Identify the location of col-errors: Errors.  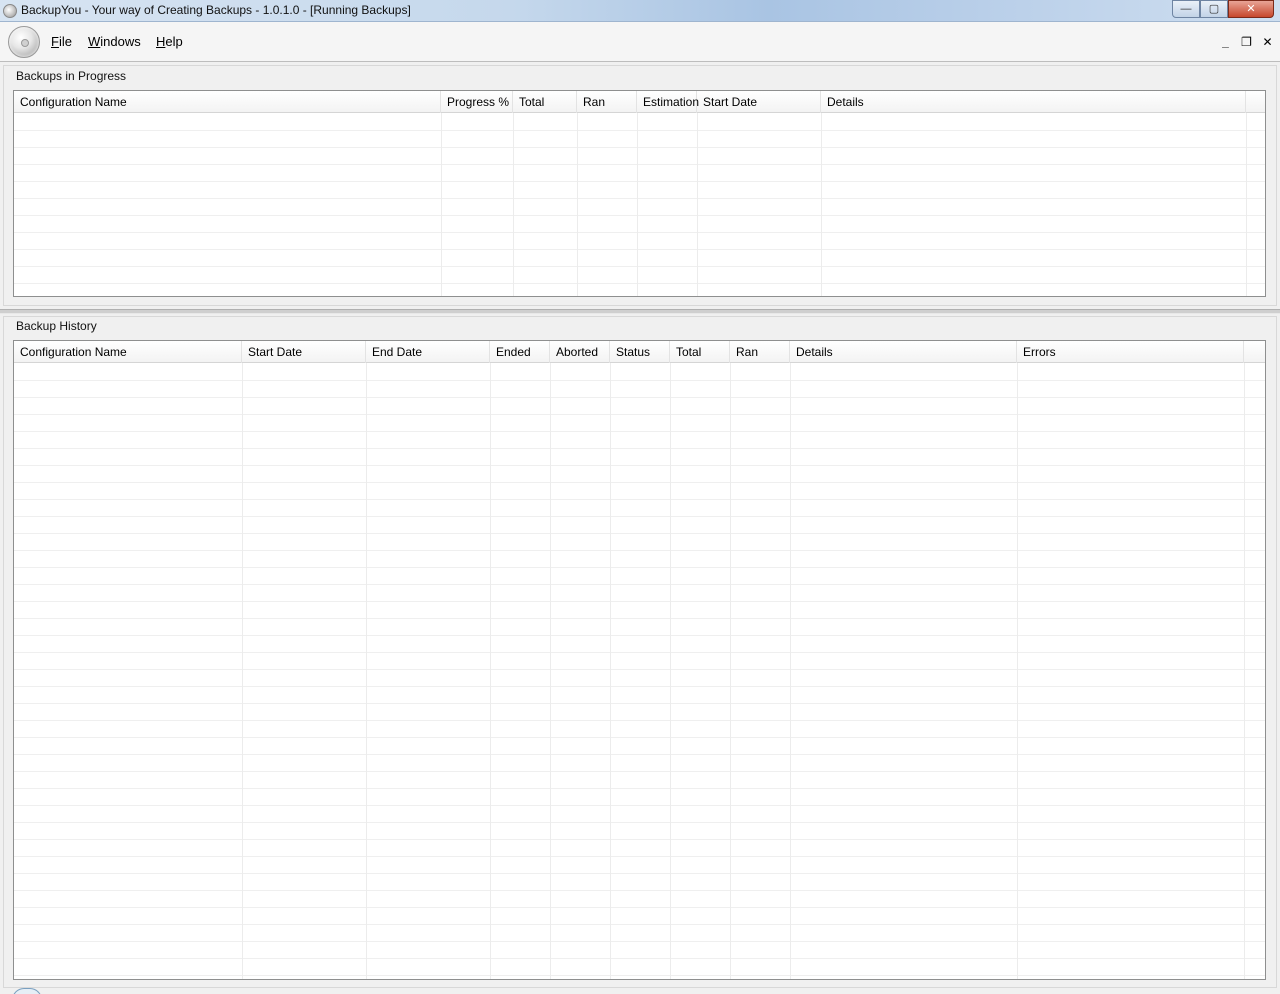
(1130, 352).